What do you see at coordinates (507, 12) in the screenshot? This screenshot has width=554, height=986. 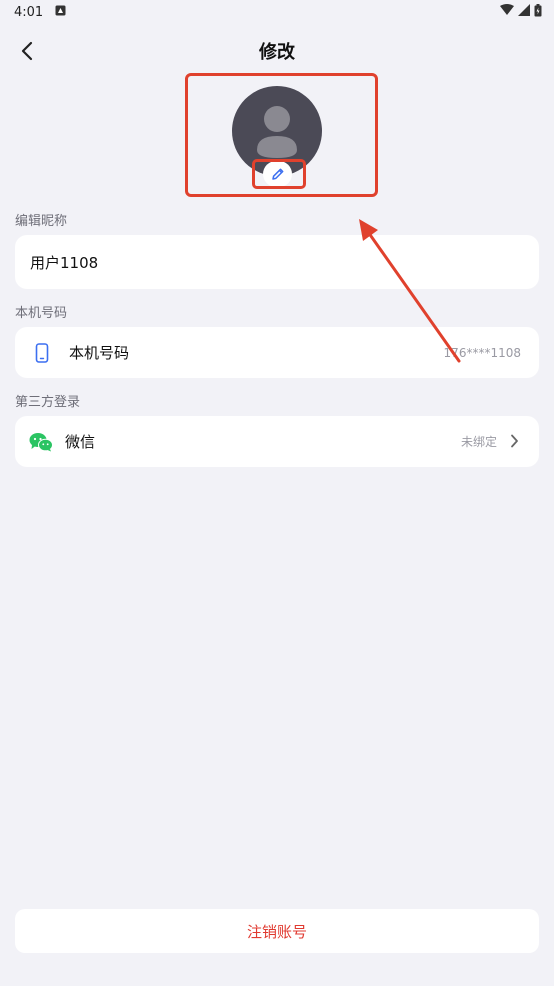 I see `wifi-icon` at bounding box center [507, 12].